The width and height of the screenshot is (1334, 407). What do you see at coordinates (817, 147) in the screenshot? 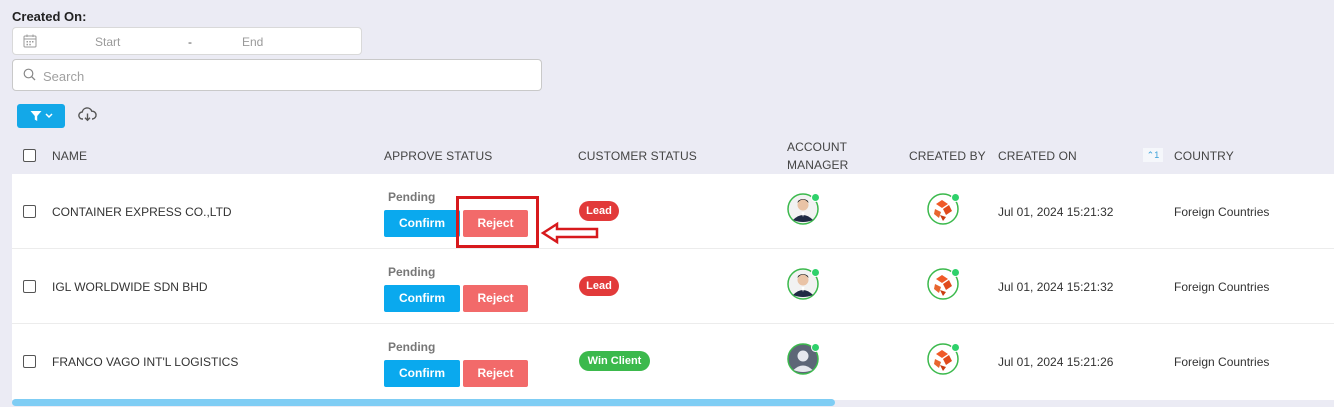
I see `header-account-manager-line1: ACCOUNT` at bounding box center [817, 147].